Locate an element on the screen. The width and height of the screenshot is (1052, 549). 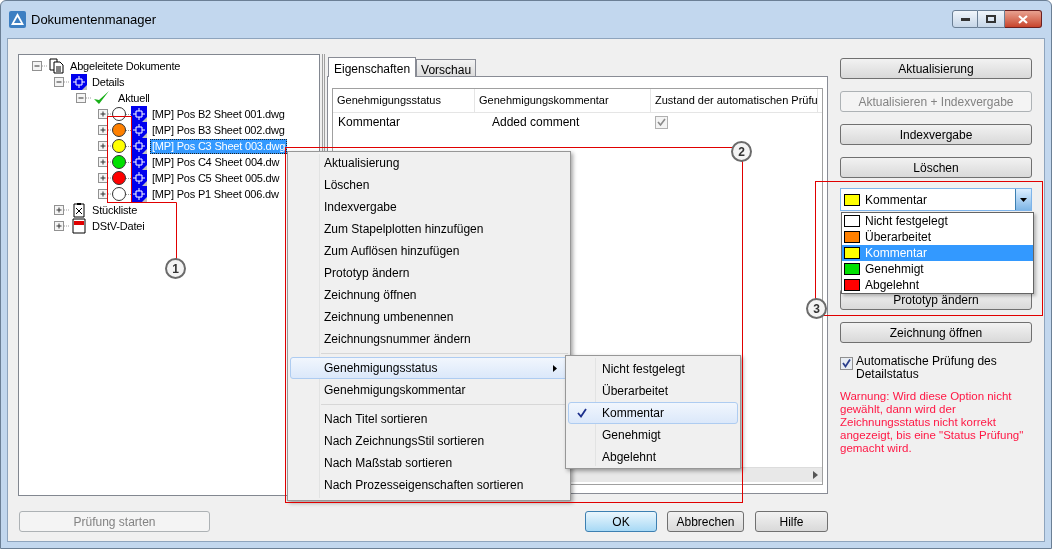
menu-item: Genehmigt is located at coordinates (653, 435).